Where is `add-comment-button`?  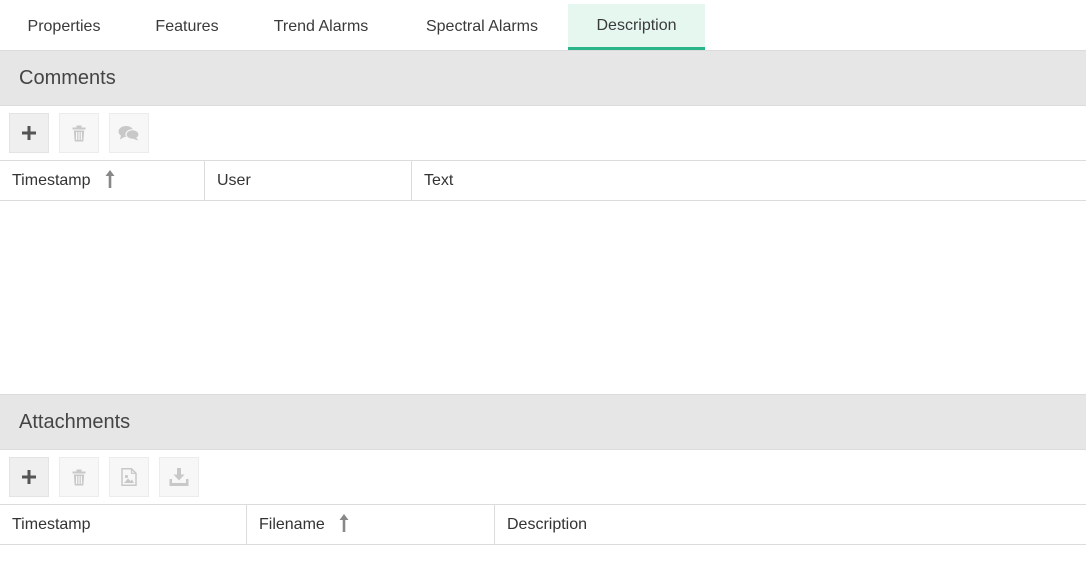
add-comment-button is located at coordinates (29, 133).